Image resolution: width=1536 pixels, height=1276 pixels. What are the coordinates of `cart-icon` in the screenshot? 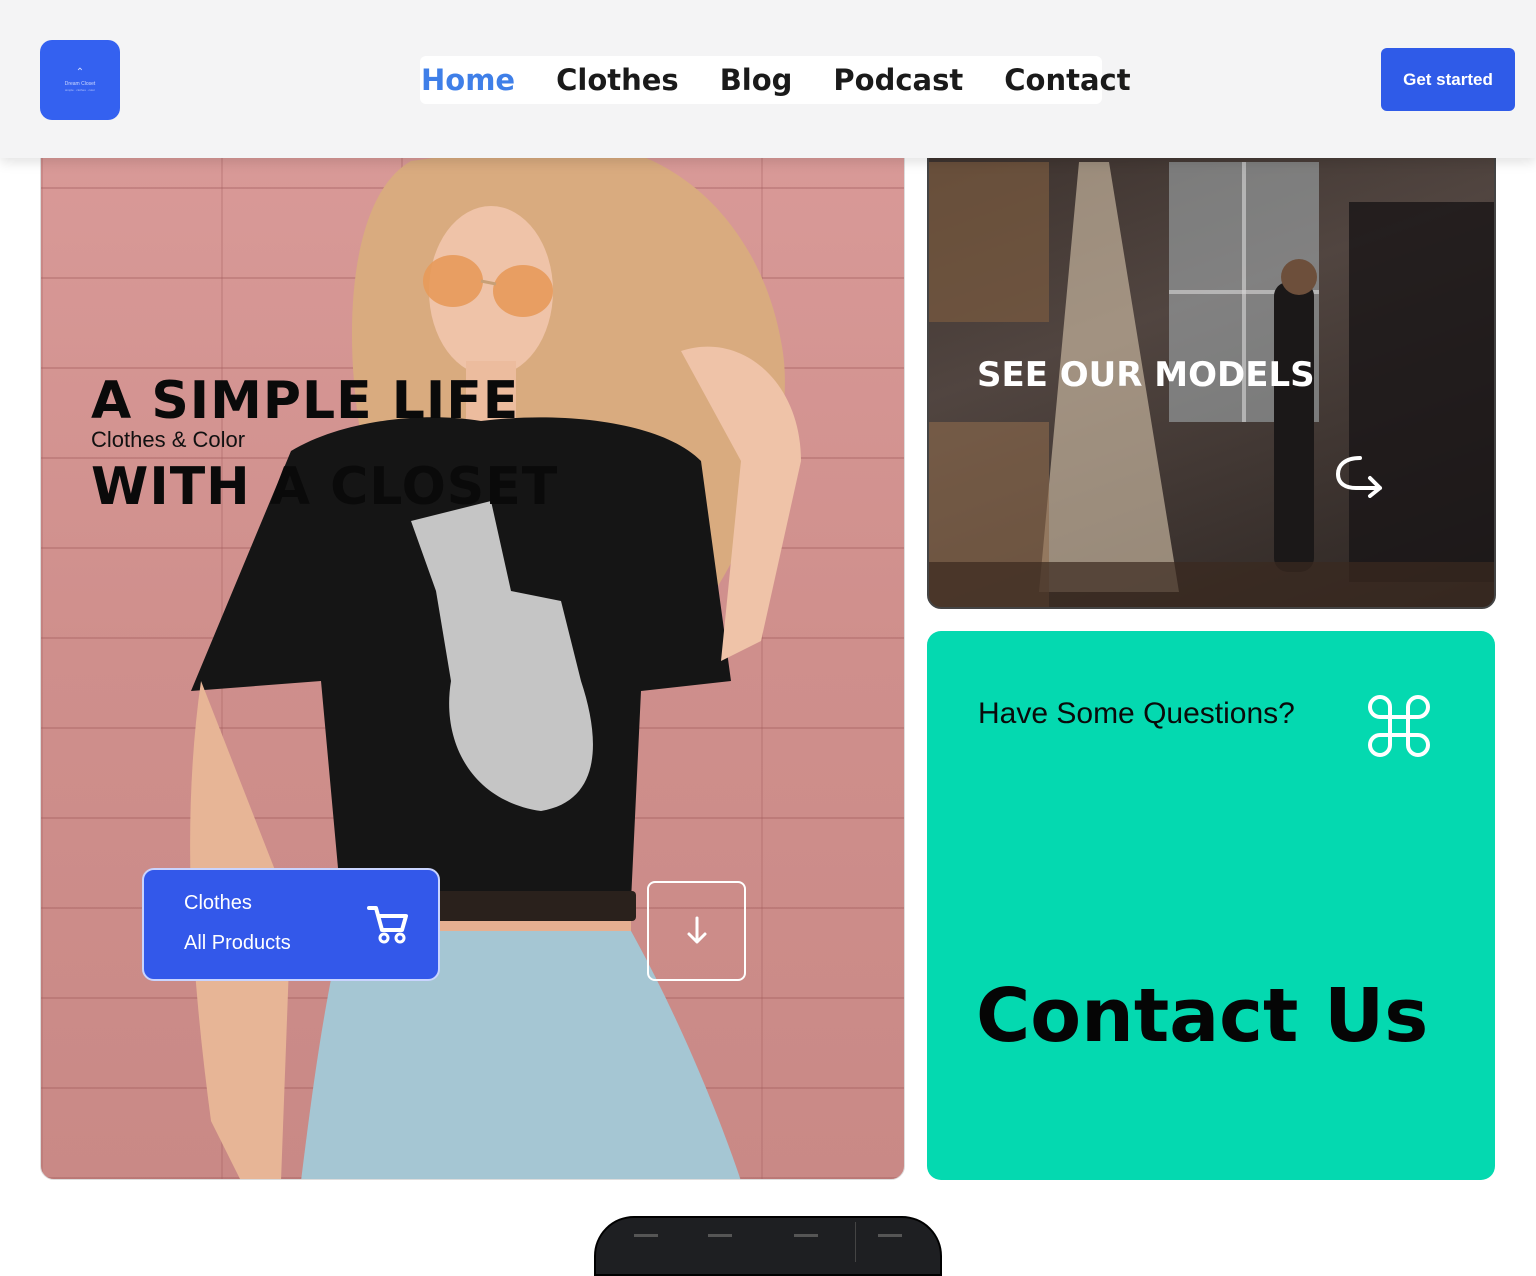 It's located at (387, 925).